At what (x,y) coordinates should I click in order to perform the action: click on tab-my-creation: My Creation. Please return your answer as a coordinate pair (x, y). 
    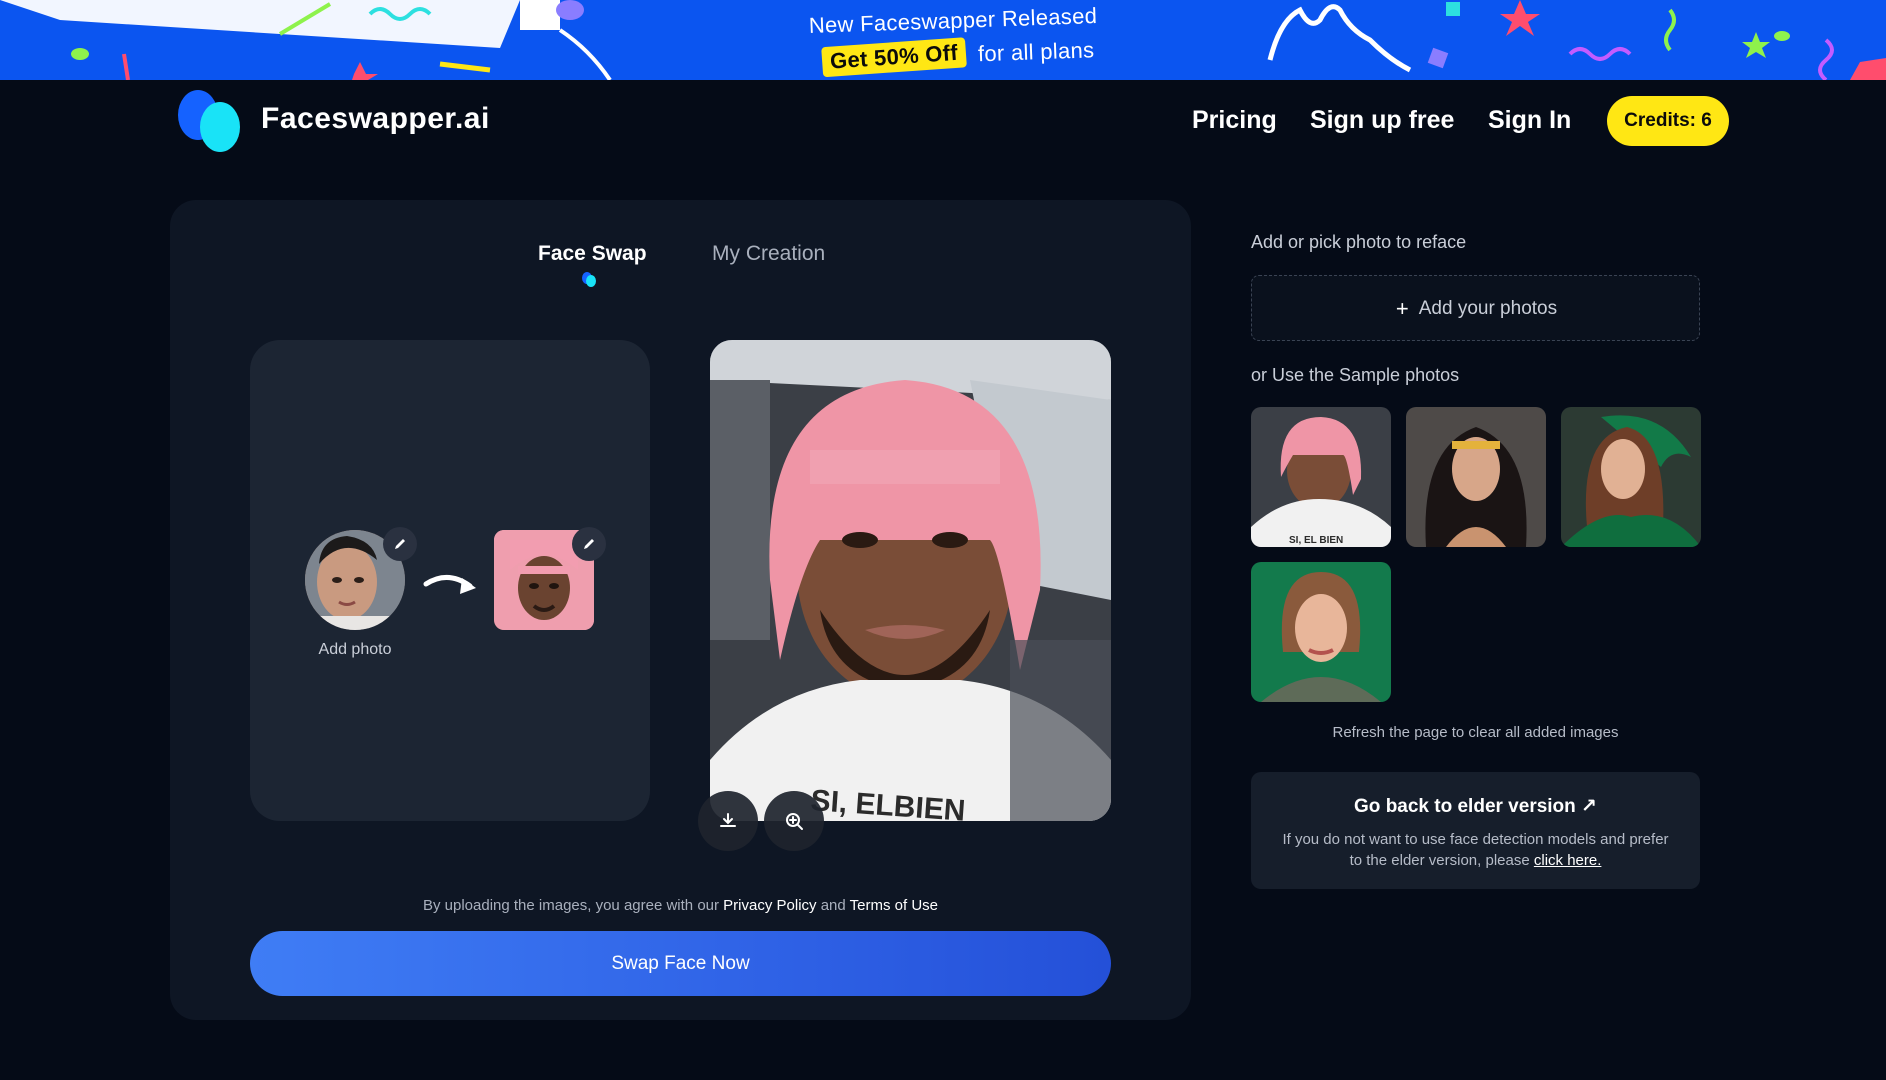
    Looking at the image, I should click on (768, 254).